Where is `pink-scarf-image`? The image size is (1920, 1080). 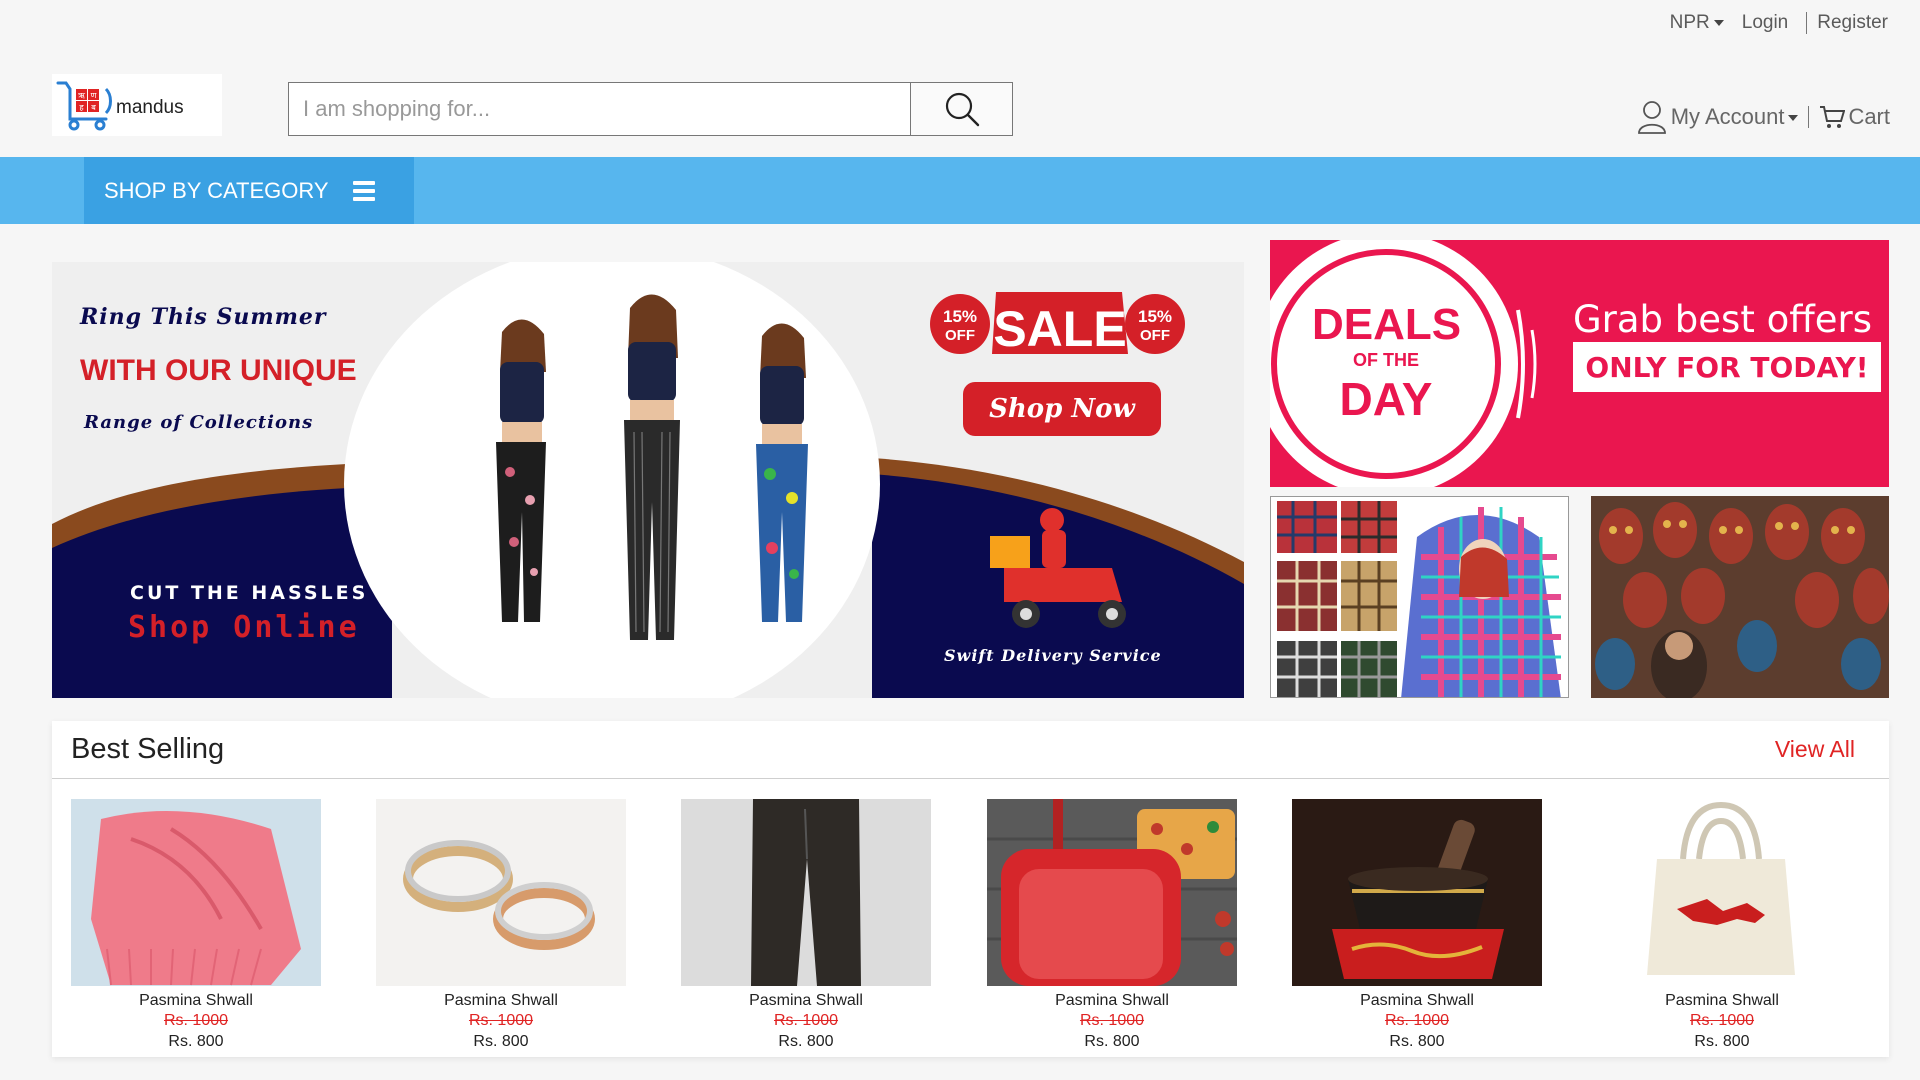
pink-scarf-image is located at coordinates (196, 892).